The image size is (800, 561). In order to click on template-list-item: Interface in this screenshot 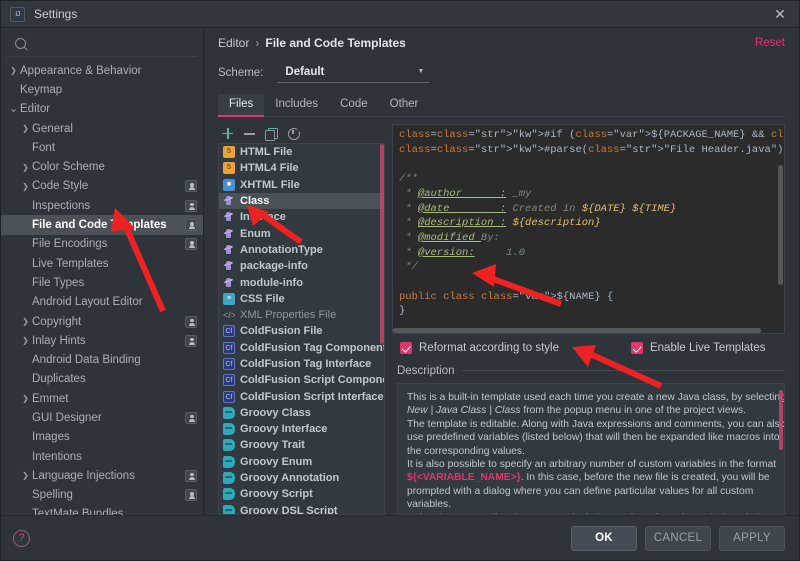, I will do `click(301, 217)`.